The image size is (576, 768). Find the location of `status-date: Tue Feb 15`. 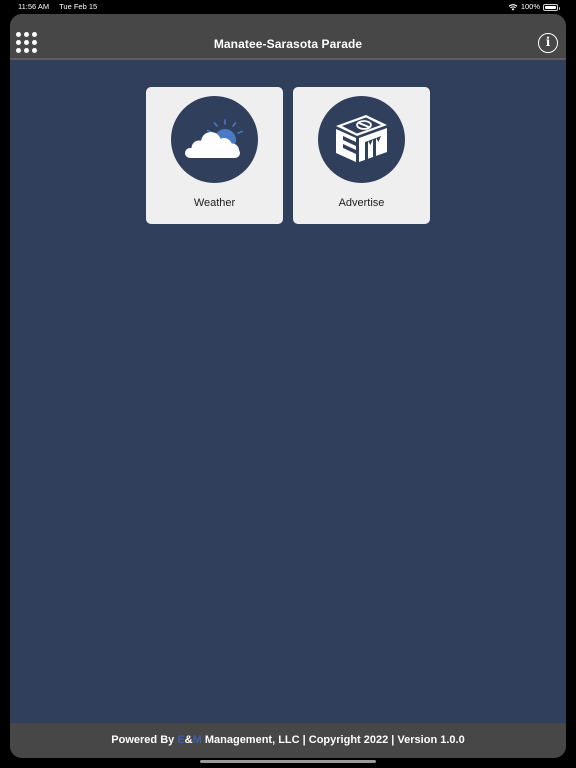

status-date: Tue Feb 15 is located at coordinates (78, 6).